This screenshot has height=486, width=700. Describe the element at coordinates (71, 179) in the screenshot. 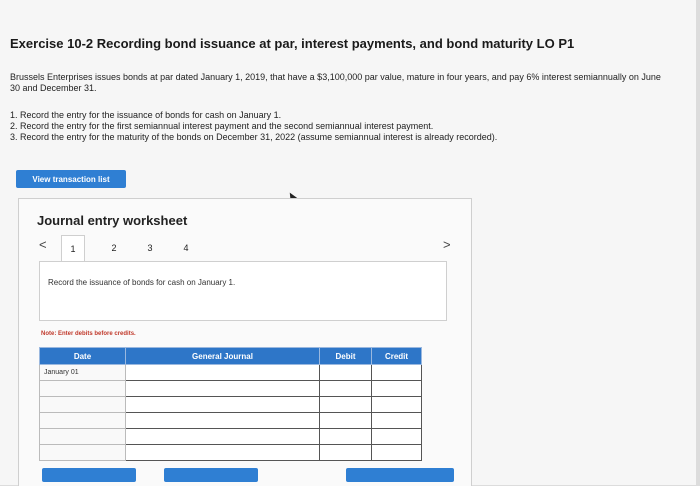

I see `view-transaction-list-button: View transaction list` at that location.